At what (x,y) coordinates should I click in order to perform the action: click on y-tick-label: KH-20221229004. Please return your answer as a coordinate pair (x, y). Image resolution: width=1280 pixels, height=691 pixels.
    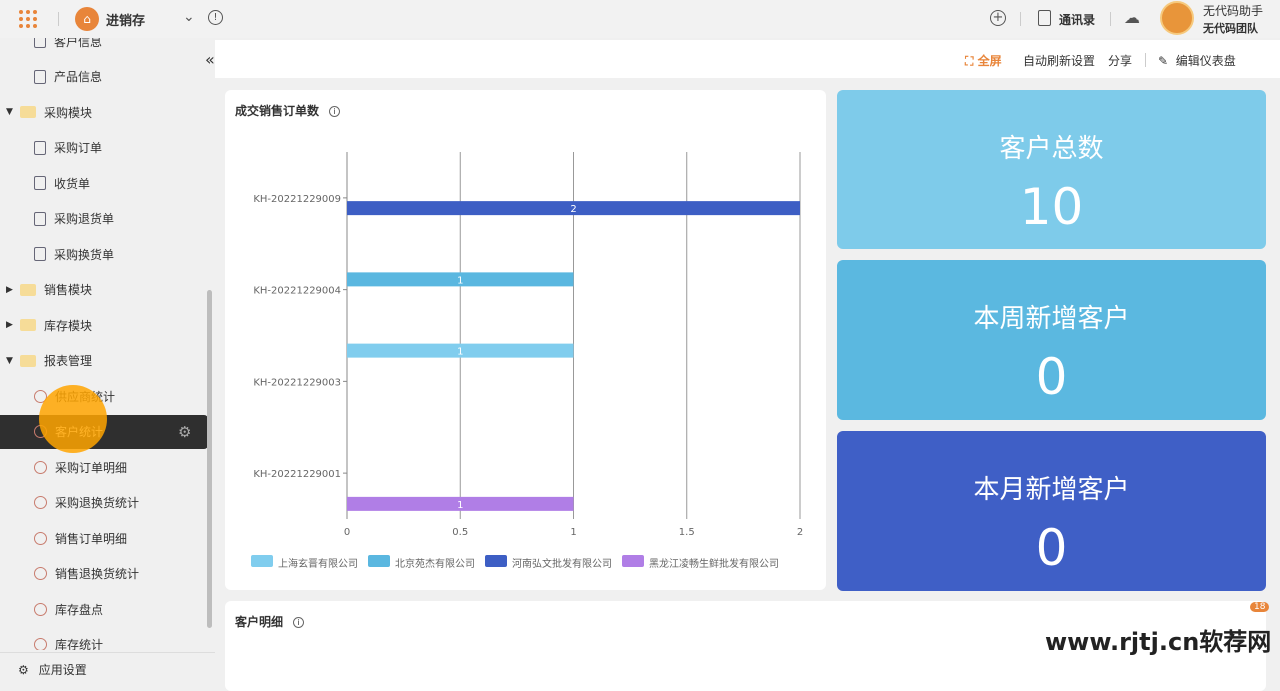
    Looking at the image, I should click on (297, 291).